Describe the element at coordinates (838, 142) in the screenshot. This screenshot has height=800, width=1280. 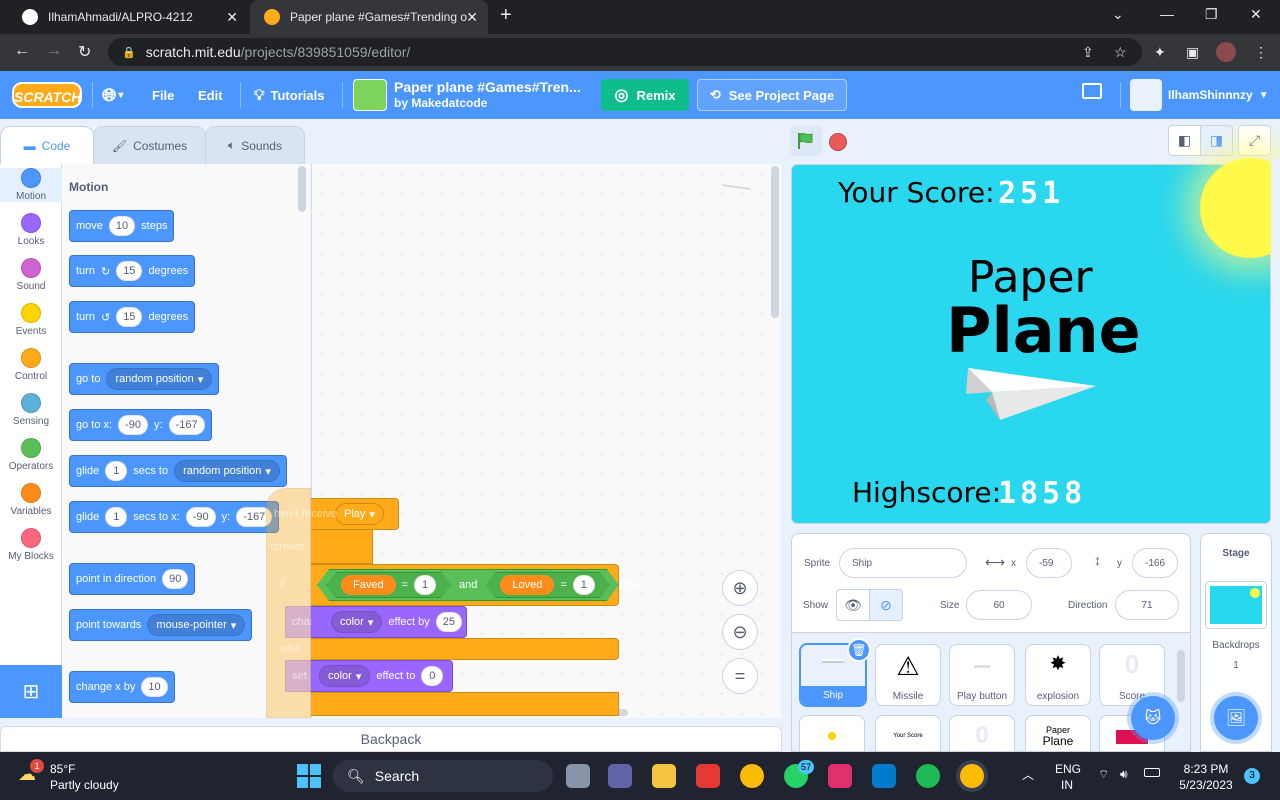
I see `stop-button` at that location.